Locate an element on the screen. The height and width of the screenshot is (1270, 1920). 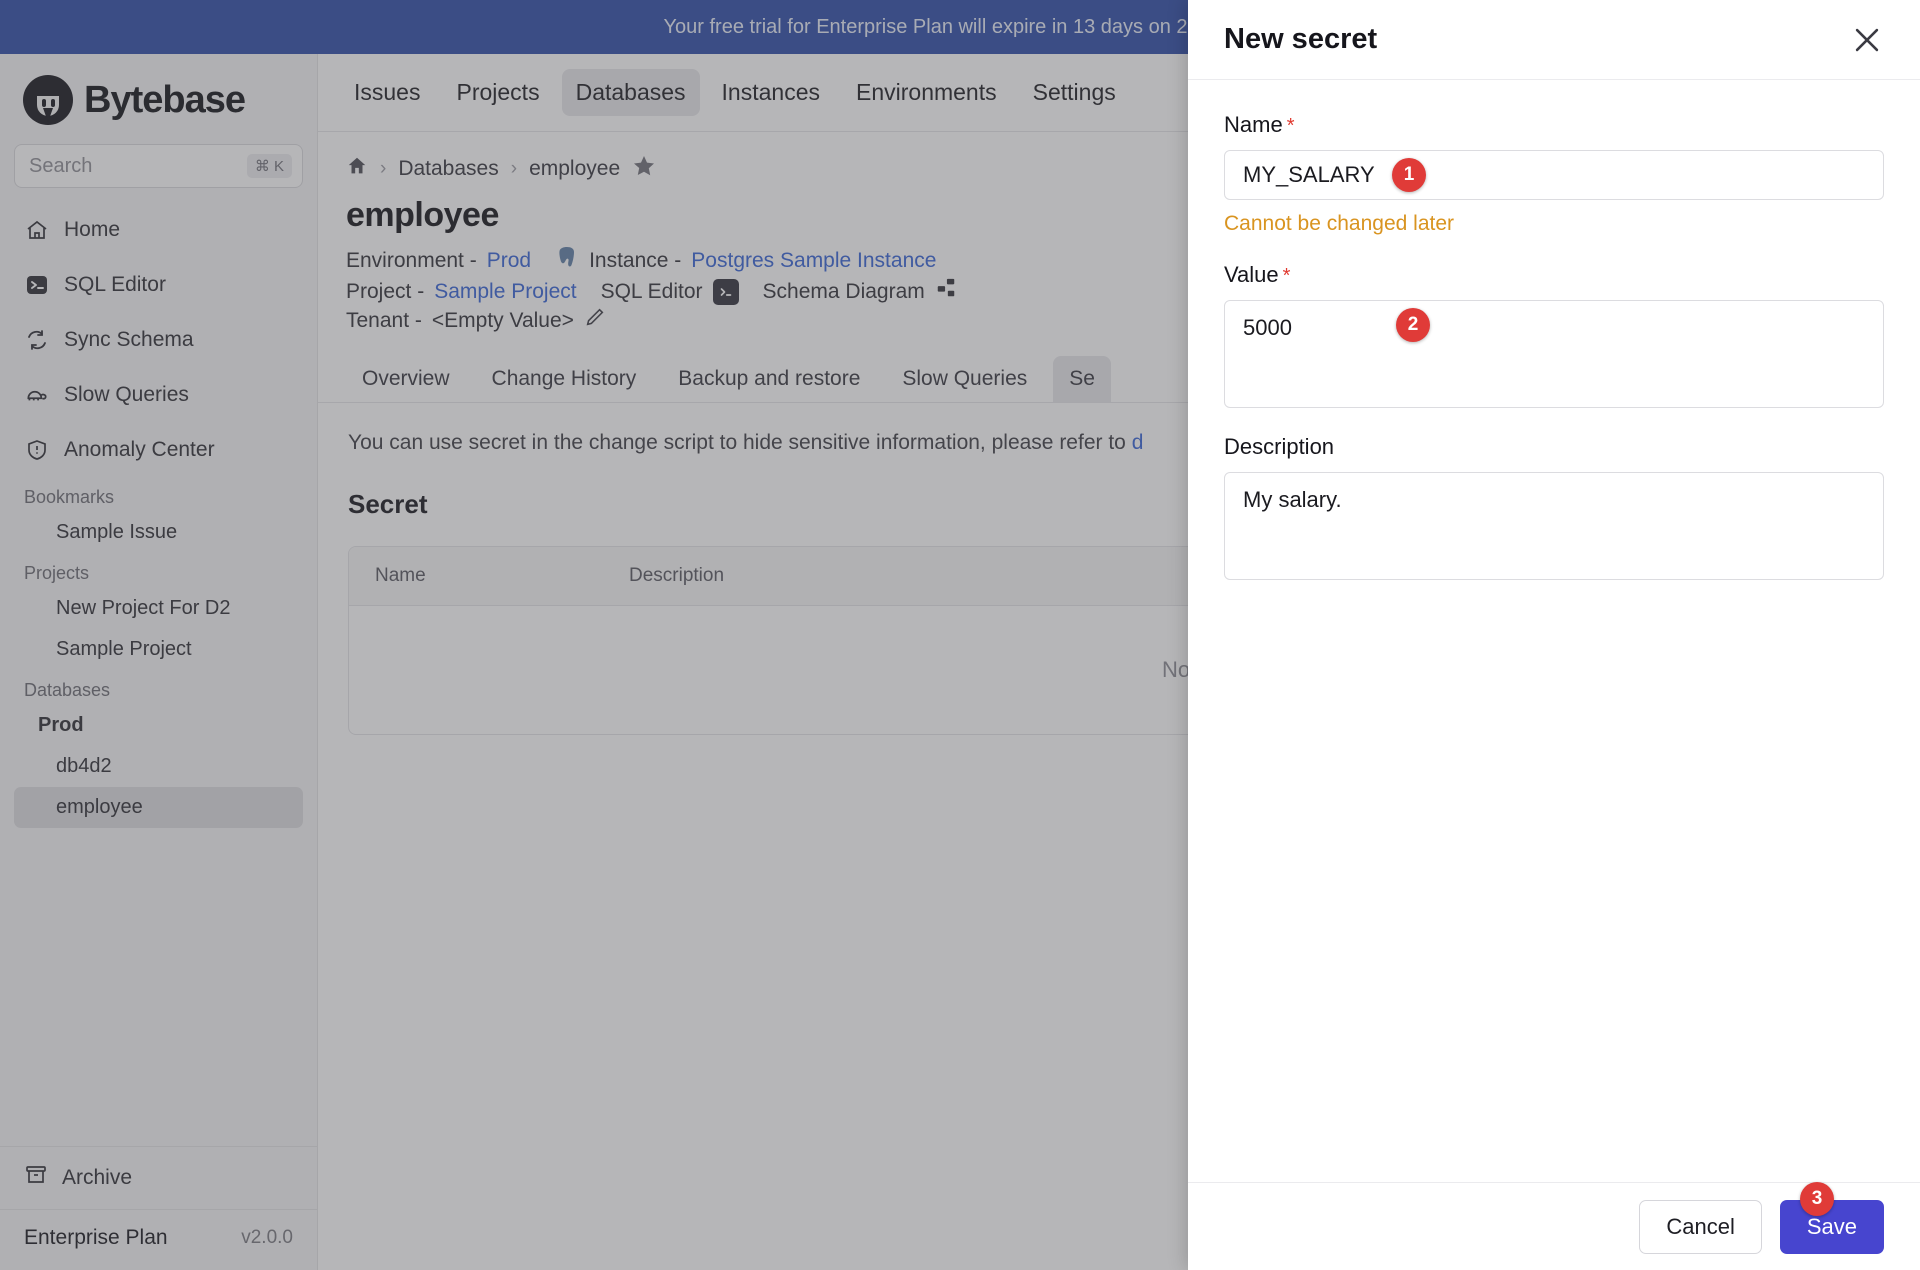
label-text: Name is located at coordinates (1253, 124).